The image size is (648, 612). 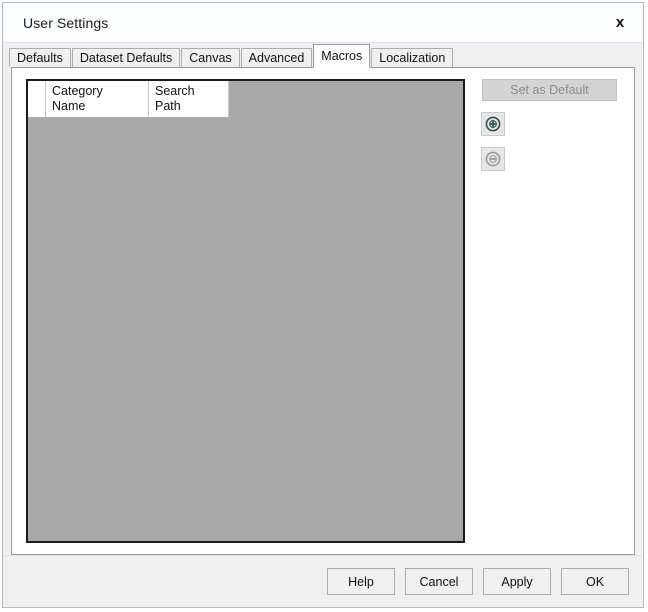 I want to click on column-header-category-name: Category Name, so click(x=97, y=99).